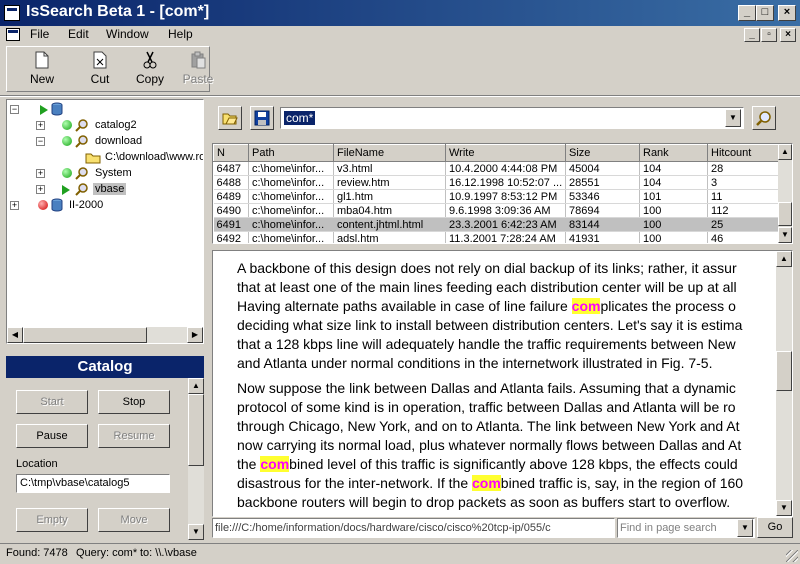  What do you see at coordinates (505, 196) in the screenshot?
I see `cell-write: 10.9.1997 8:53:12 PM` at bounding box center [505, 196].